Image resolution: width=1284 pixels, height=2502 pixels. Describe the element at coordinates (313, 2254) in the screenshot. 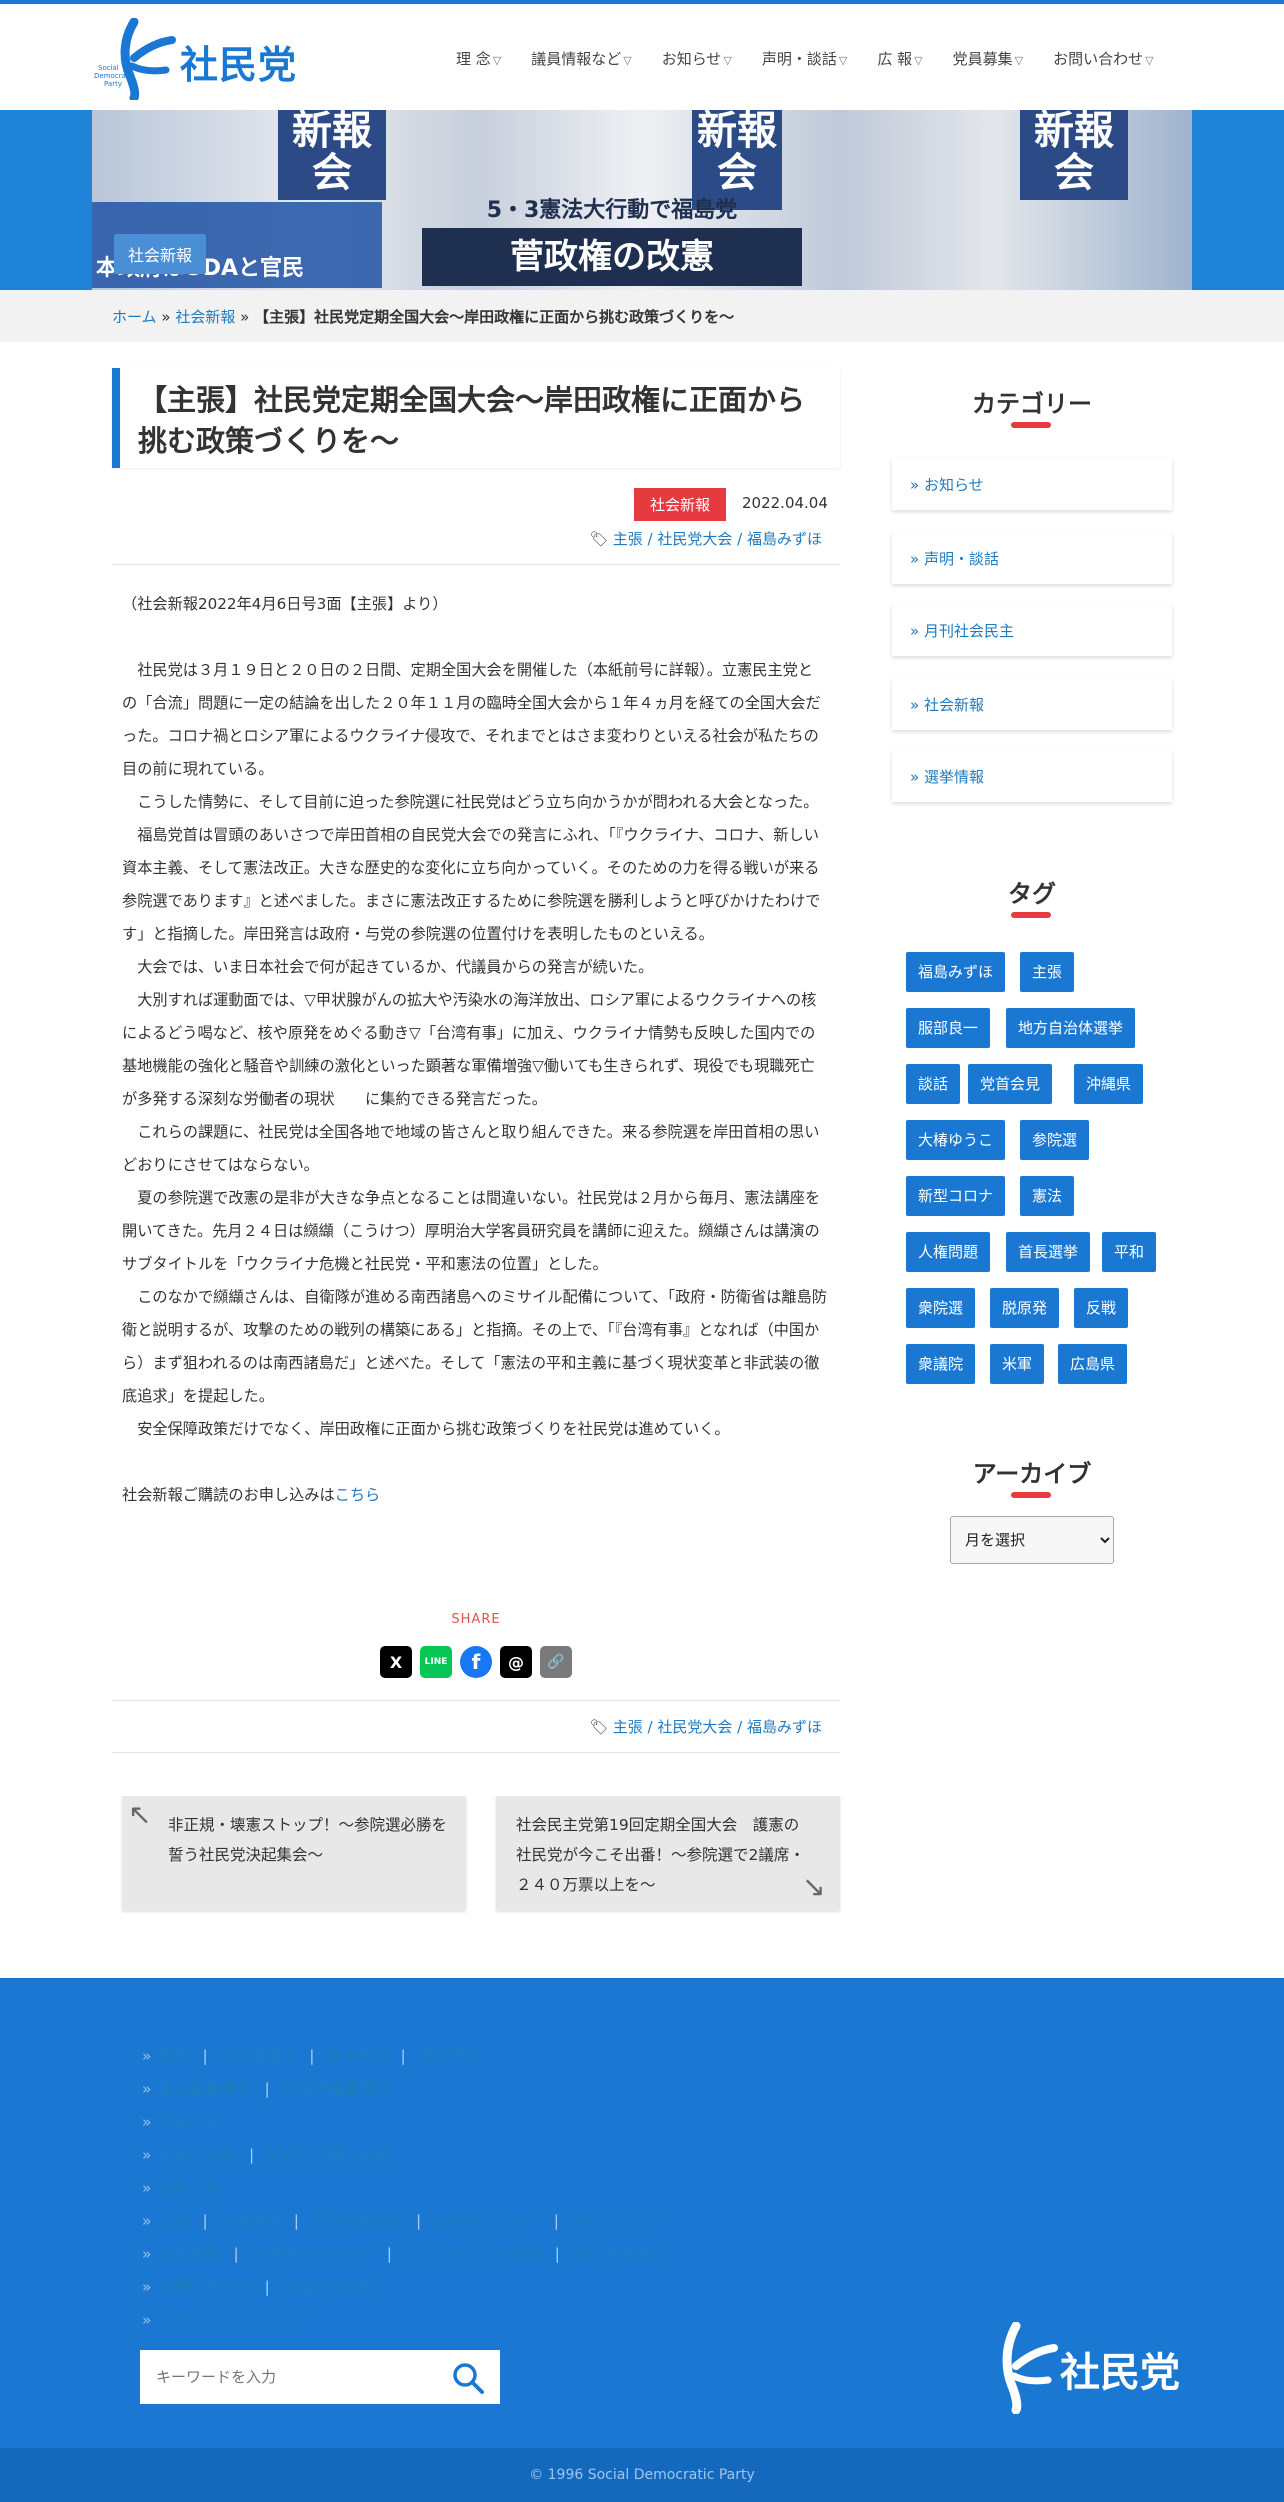

I see `footer-link: 社民党サポーター` at that location.